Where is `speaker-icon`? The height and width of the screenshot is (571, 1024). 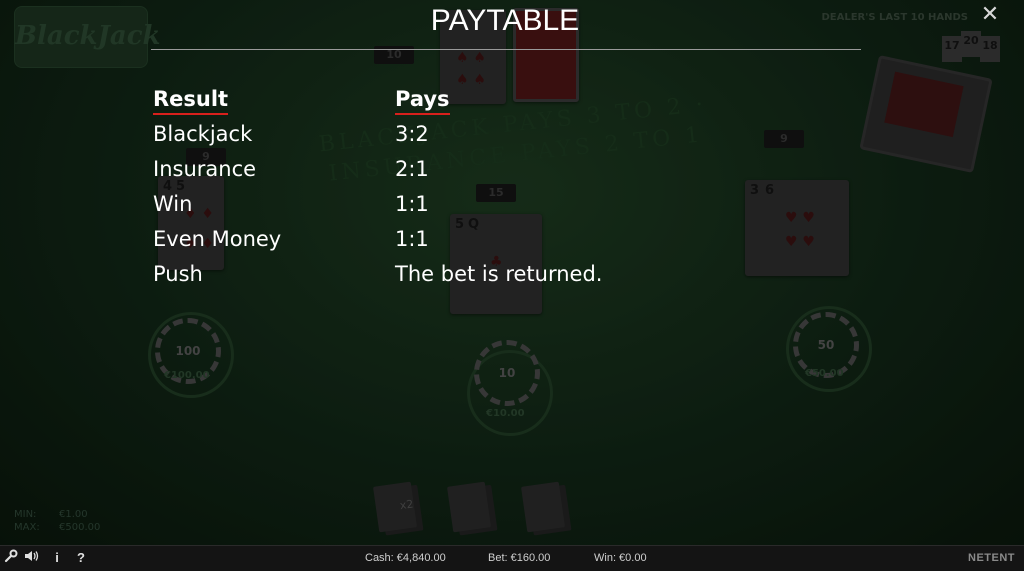 speaker-icon is located at coordinates (32, 558).